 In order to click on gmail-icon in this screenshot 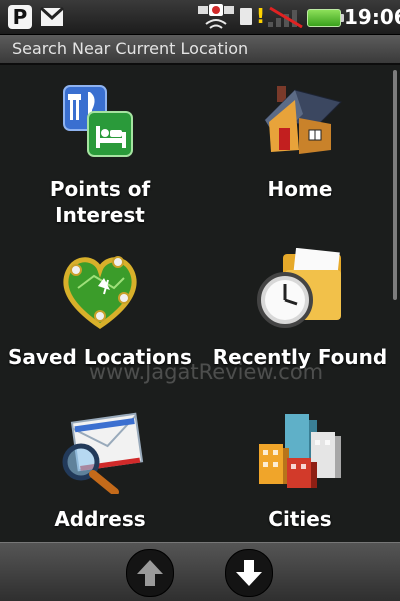, I will do `click(52, 18)`.